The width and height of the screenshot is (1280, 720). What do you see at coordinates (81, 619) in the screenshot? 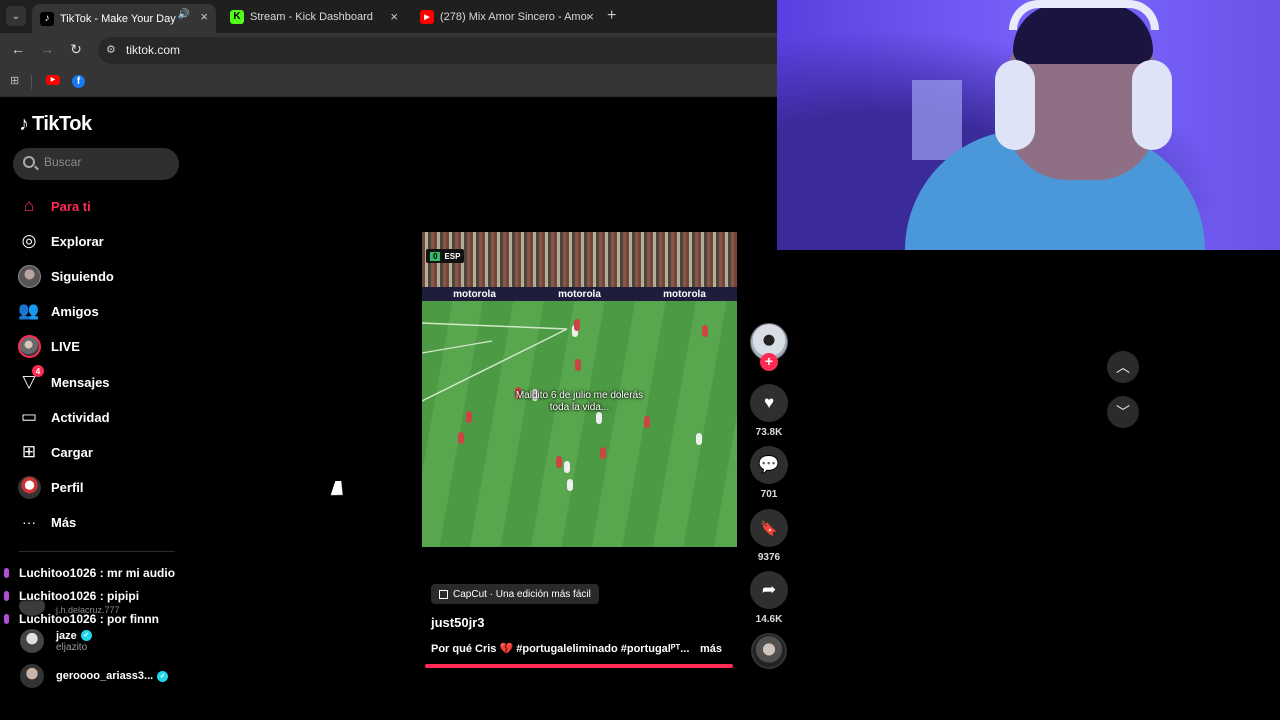
I see `chat-message: Luchitoo1026 : por finnn` at bounding box center [81, 619].